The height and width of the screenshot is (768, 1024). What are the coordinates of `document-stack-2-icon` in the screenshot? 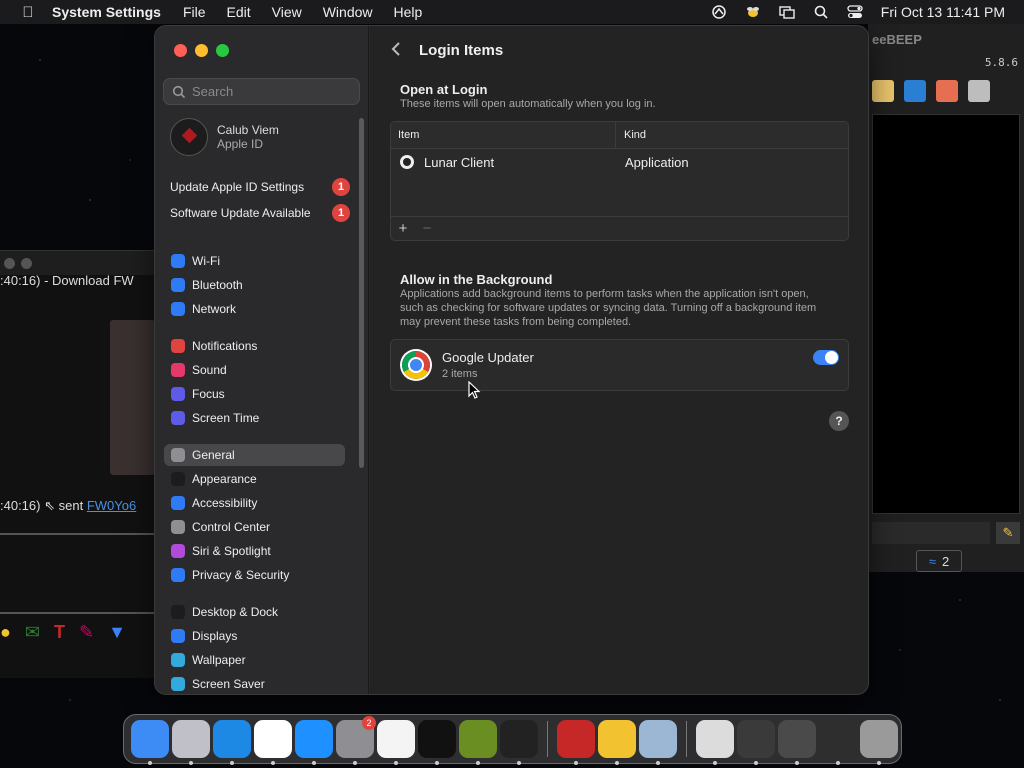 It's located at (756, 742).